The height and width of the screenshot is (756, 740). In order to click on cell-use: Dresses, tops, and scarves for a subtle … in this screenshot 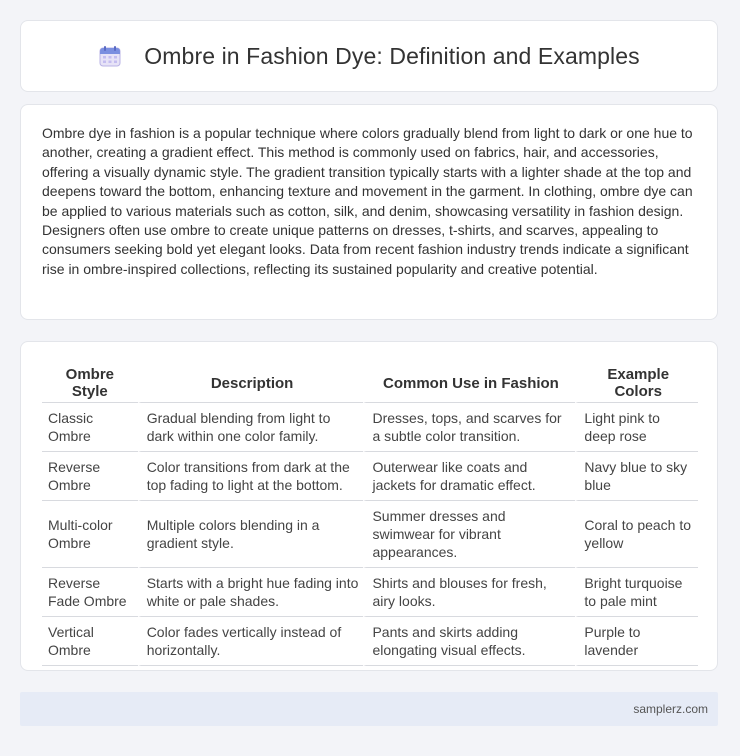, I will do `click(469, 427)`.